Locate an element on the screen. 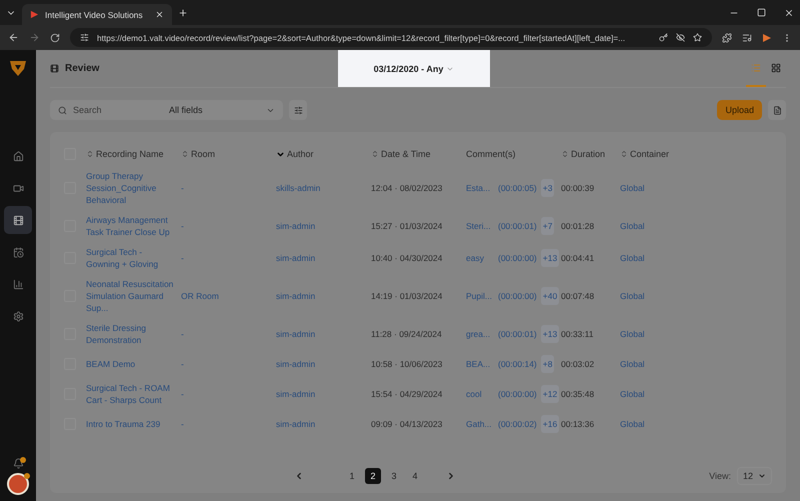 The width and height of the screenshot is (800, 501). forward-icon is located at coordinates (34, 37).